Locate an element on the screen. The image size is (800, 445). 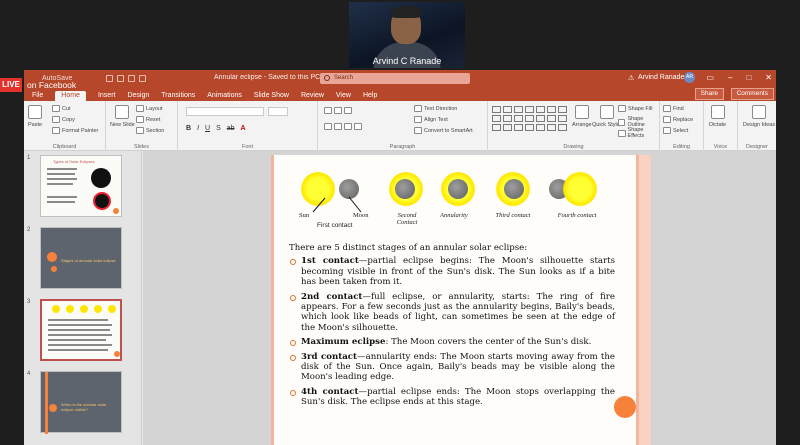
group-label: Font is located at coordinates (247, 147).